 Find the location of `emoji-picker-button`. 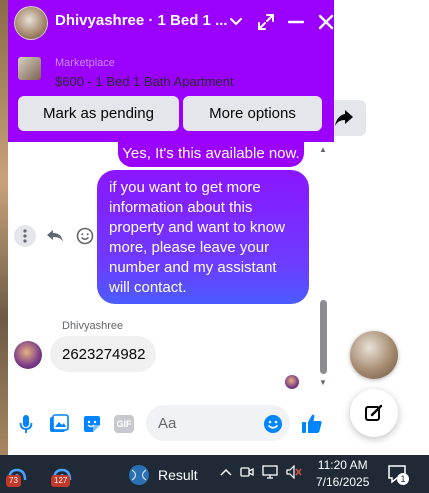

emoji-picker-button is located at coordinates (273, 424).